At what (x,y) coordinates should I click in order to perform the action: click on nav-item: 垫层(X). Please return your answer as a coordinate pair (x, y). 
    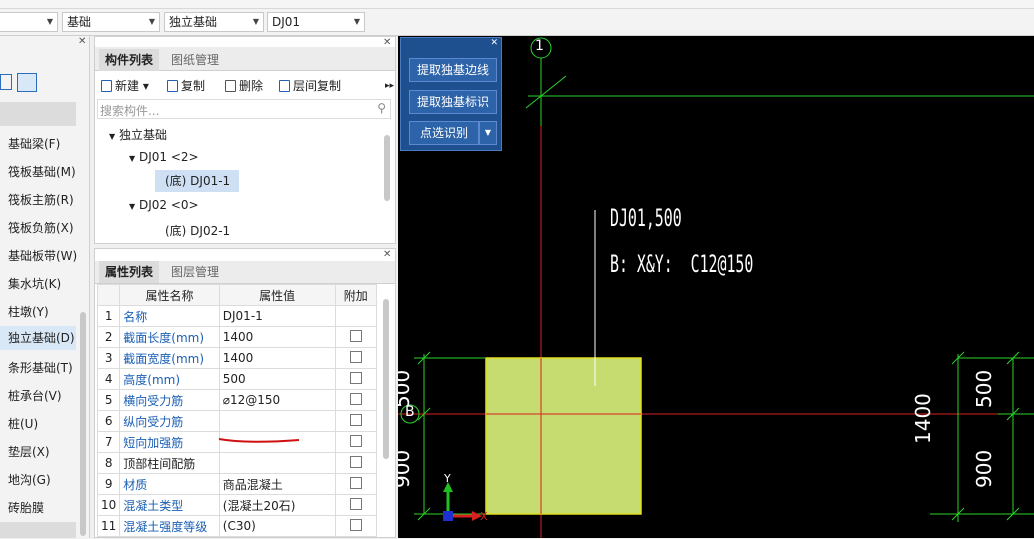
    Looking at the image, I should click on (29, 451).